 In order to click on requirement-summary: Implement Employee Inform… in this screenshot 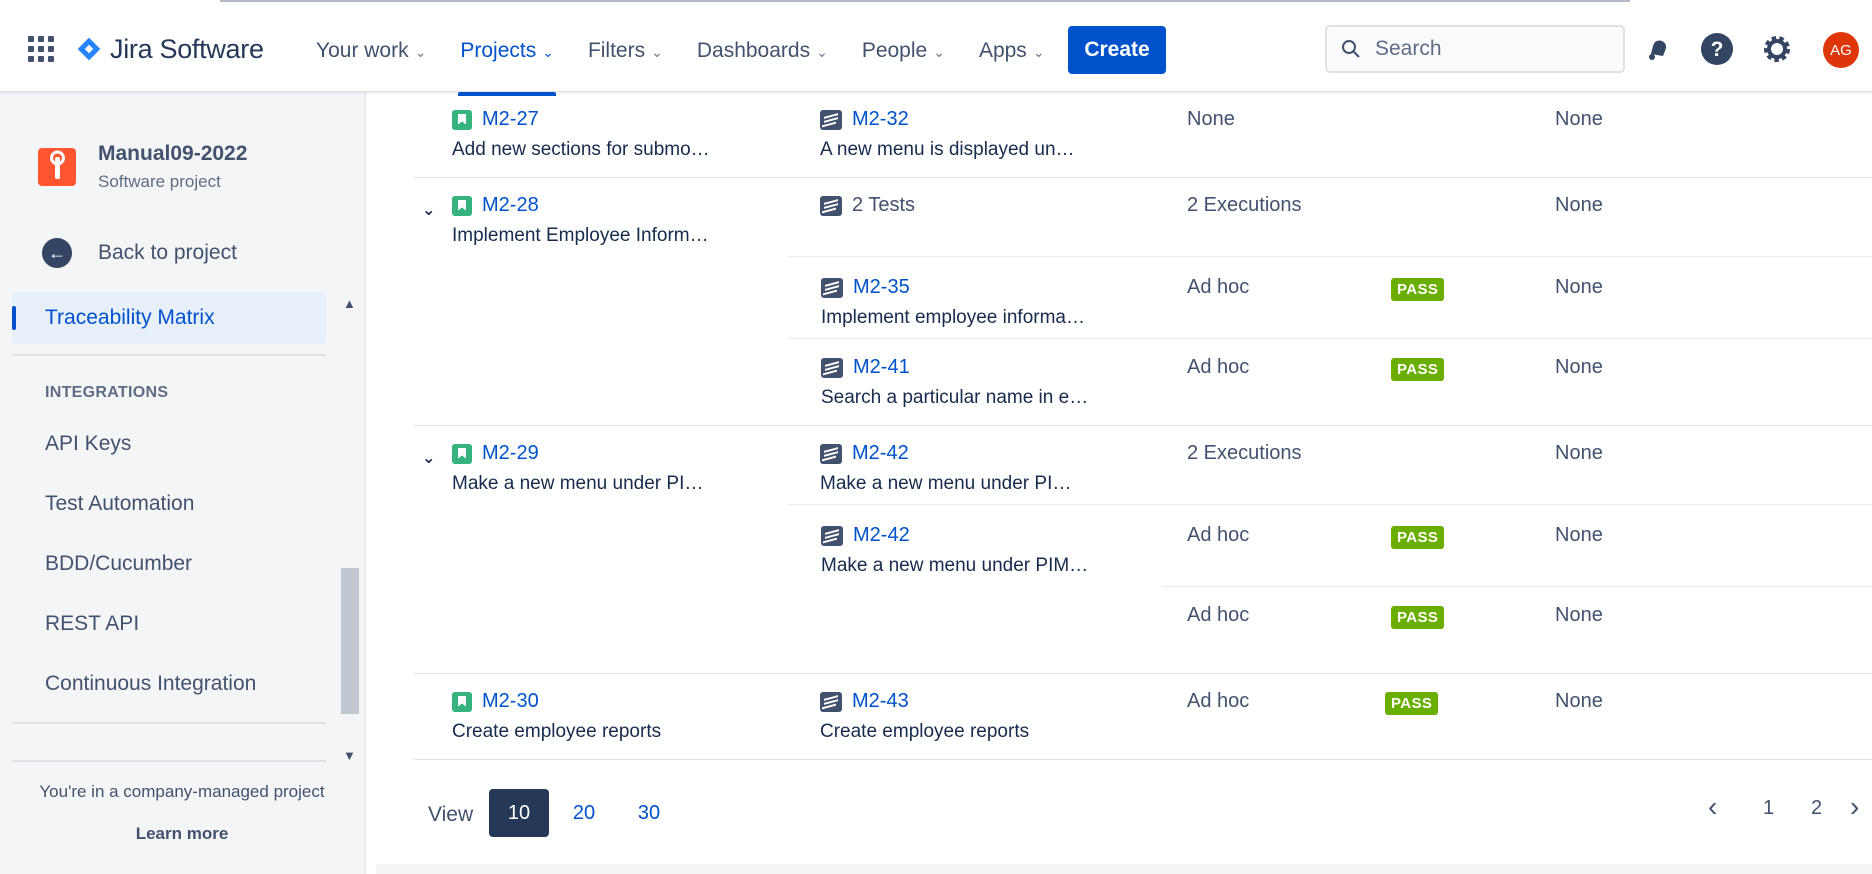, I will do `click(580, 235)`.